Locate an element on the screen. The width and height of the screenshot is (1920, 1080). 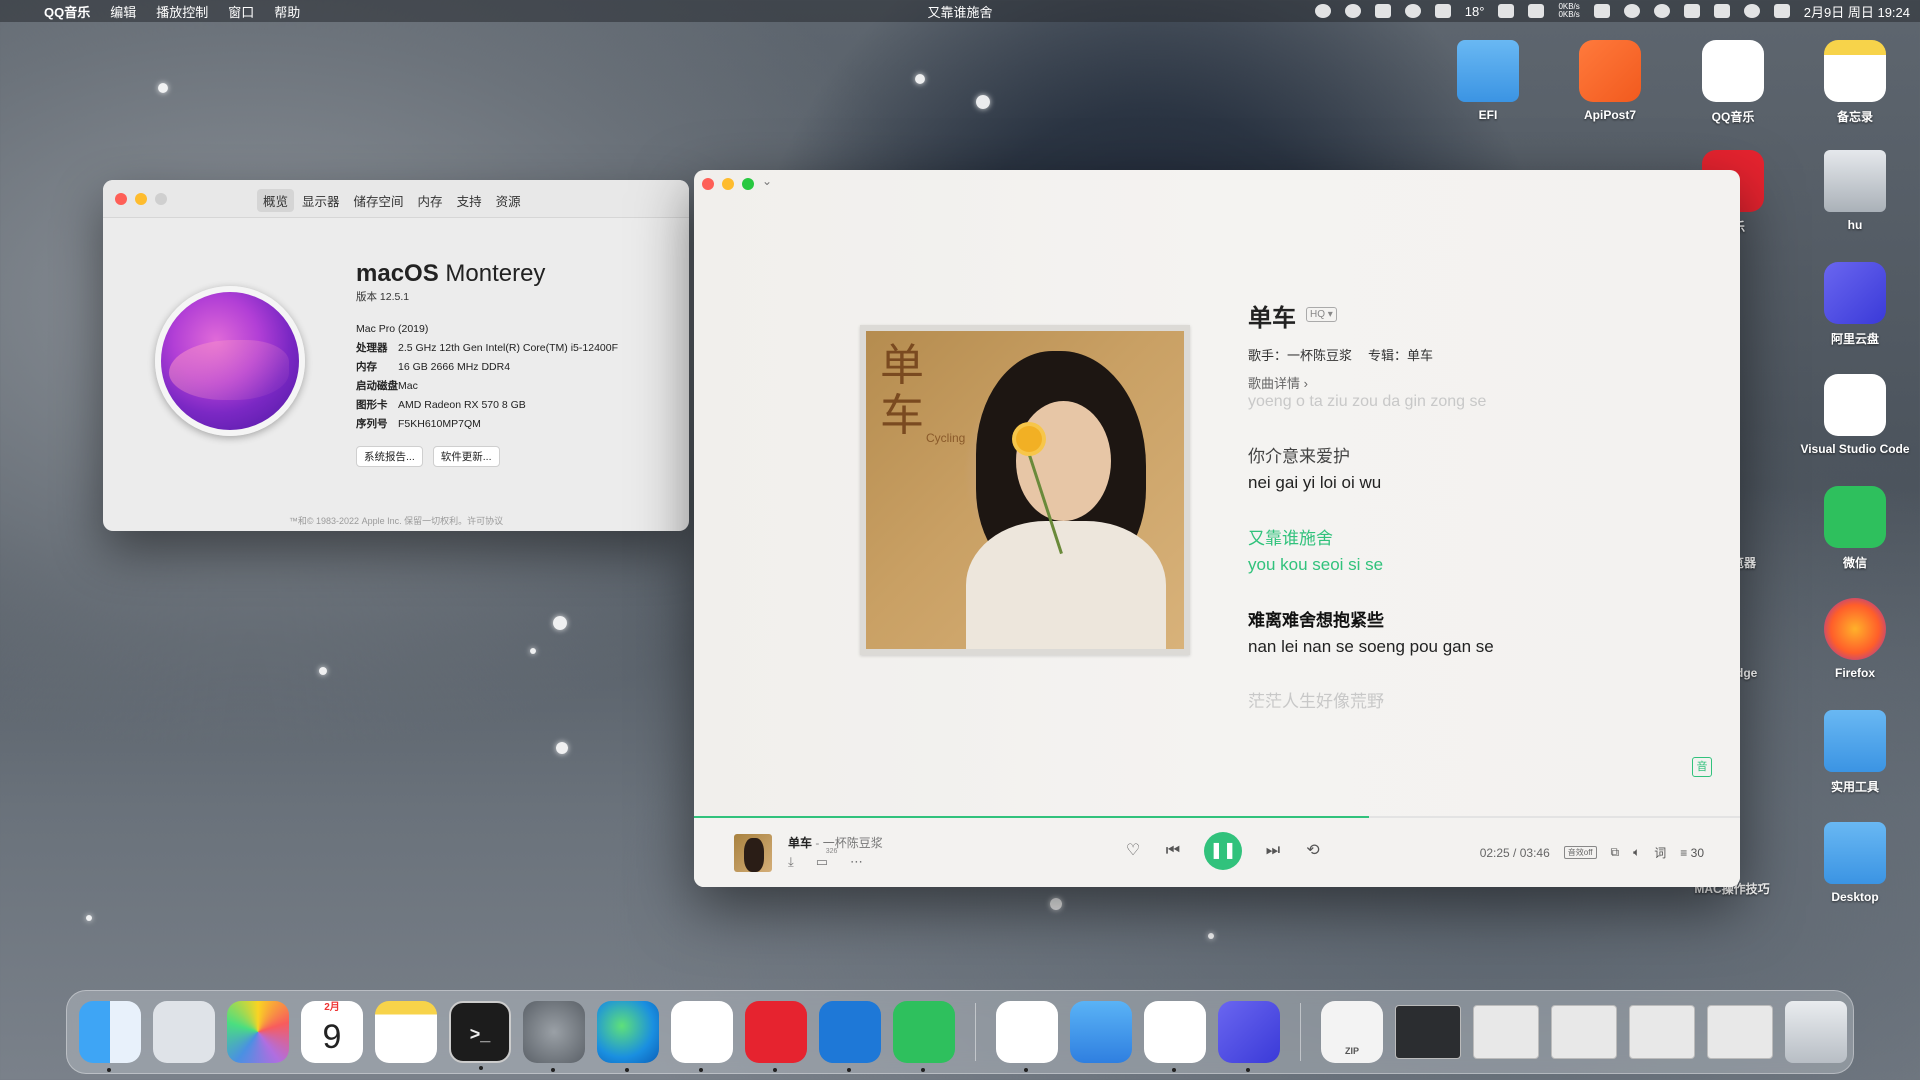
album-link: 专辑：单车 is located at coordinates (1400, 354).